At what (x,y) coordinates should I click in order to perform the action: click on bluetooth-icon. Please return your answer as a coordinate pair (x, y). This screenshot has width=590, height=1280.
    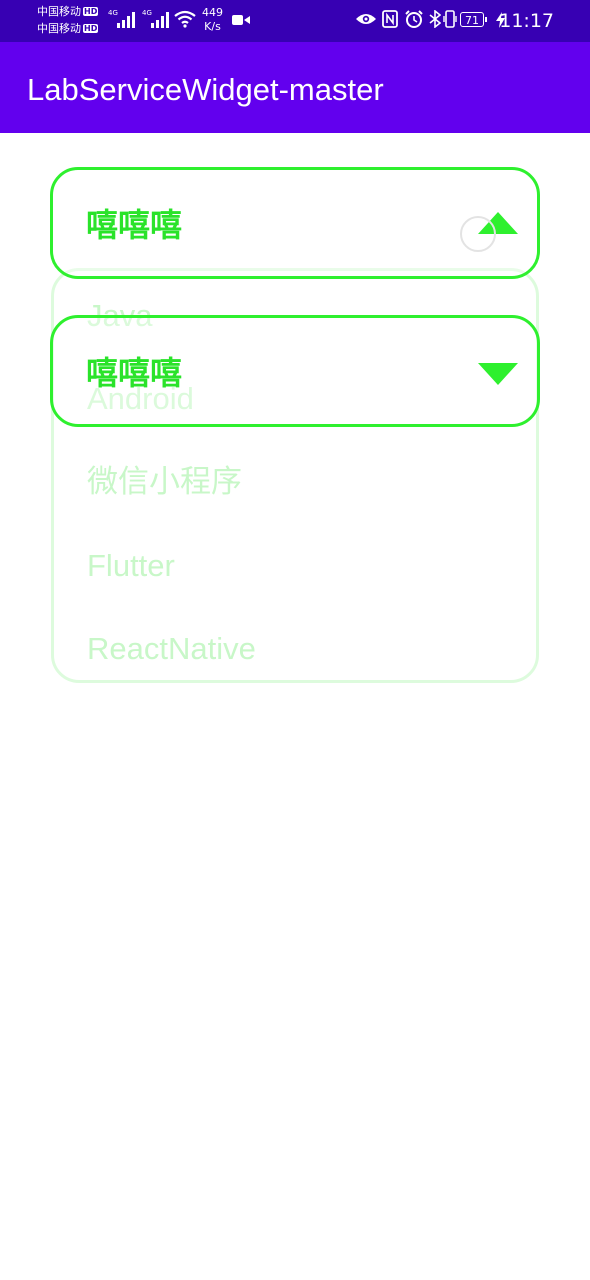
    Looking at the image, I should click on (435, 19).